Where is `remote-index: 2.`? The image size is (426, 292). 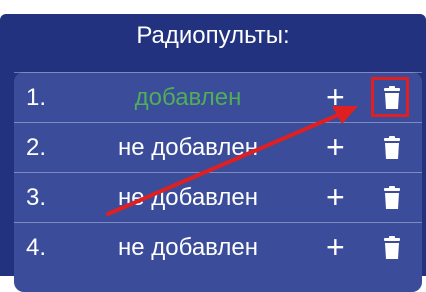 remote-index: 2. is located at coordinates (36, 147).